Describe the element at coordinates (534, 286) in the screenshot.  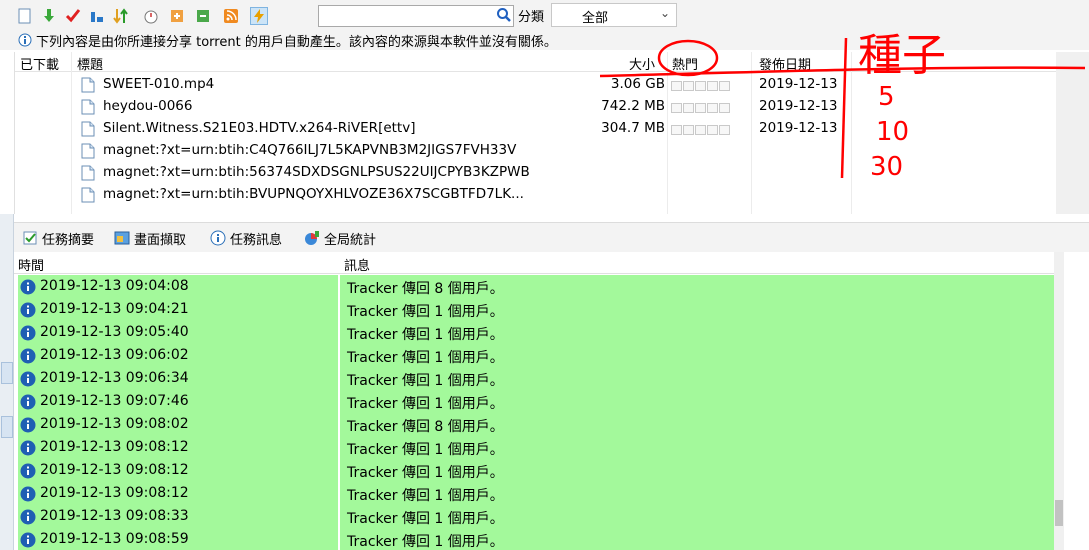
I see `log-row: 2019-12-13 09:04:08 Tracker 傳回 8 個用戶。` at that location.